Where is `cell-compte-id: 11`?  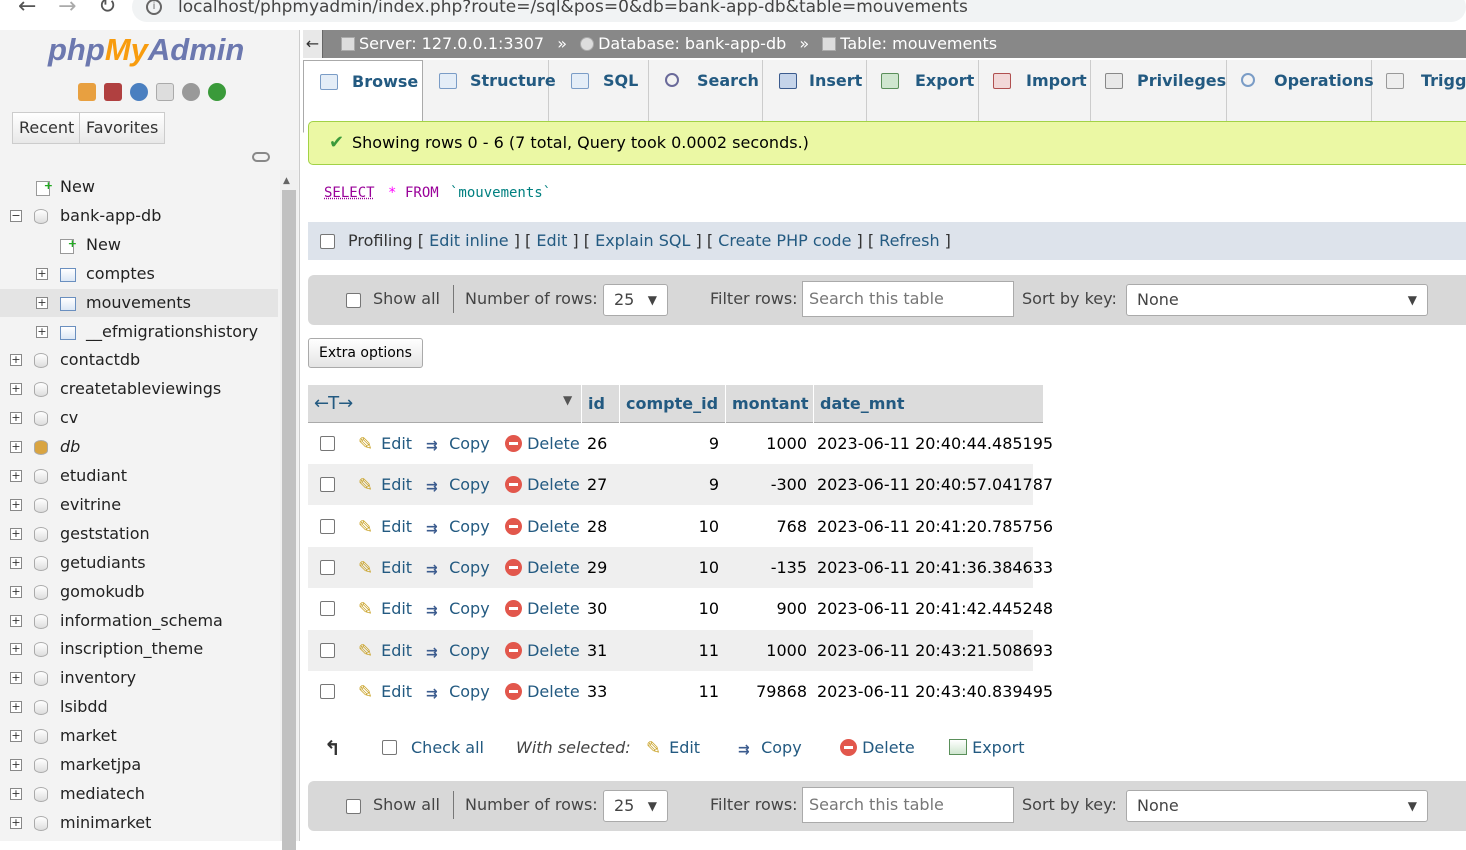
cell-compte-id: 11 is located at coordinates (672, 650).